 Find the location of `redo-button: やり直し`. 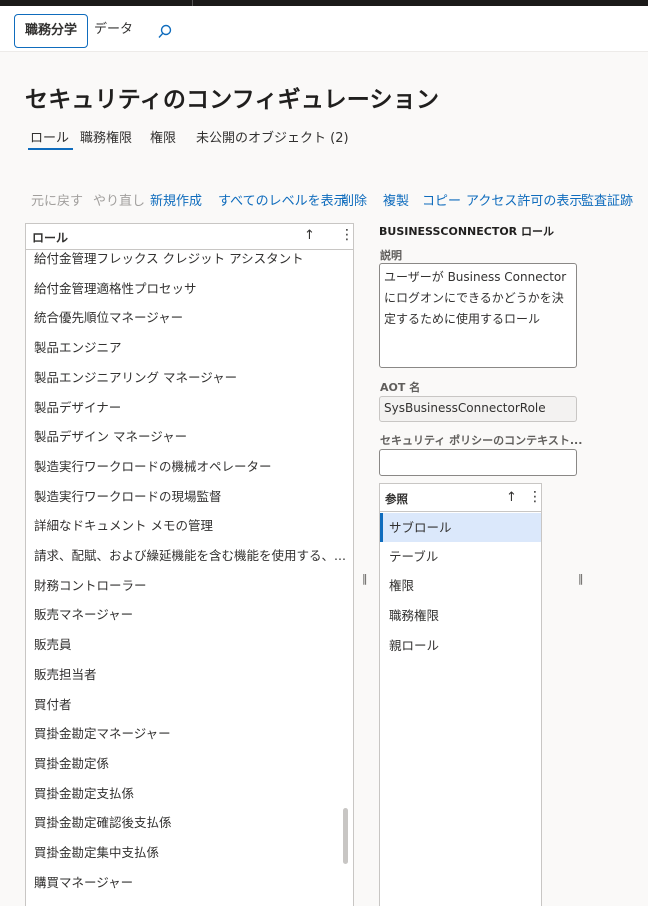

redo-button: やり直し is located at coordinates (119, 199).